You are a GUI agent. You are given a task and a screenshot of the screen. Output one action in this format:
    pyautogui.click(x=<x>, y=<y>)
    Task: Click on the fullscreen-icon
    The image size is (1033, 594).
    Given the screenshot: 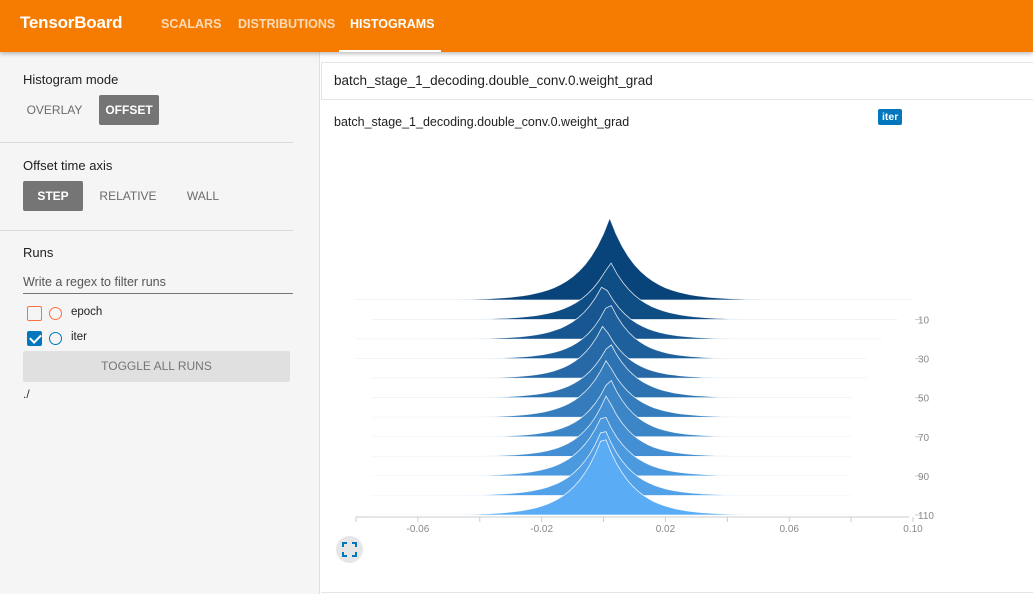 What is the action you would take?
    pyautogui.click(x=349, y=549)
    